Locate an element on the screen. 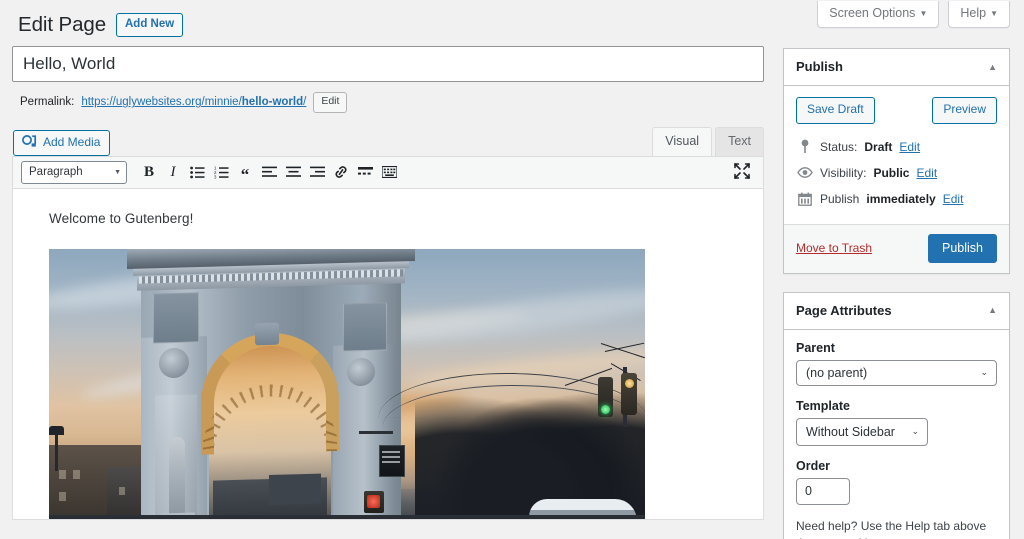  calendar-icon is located at coordinates (805, 199).